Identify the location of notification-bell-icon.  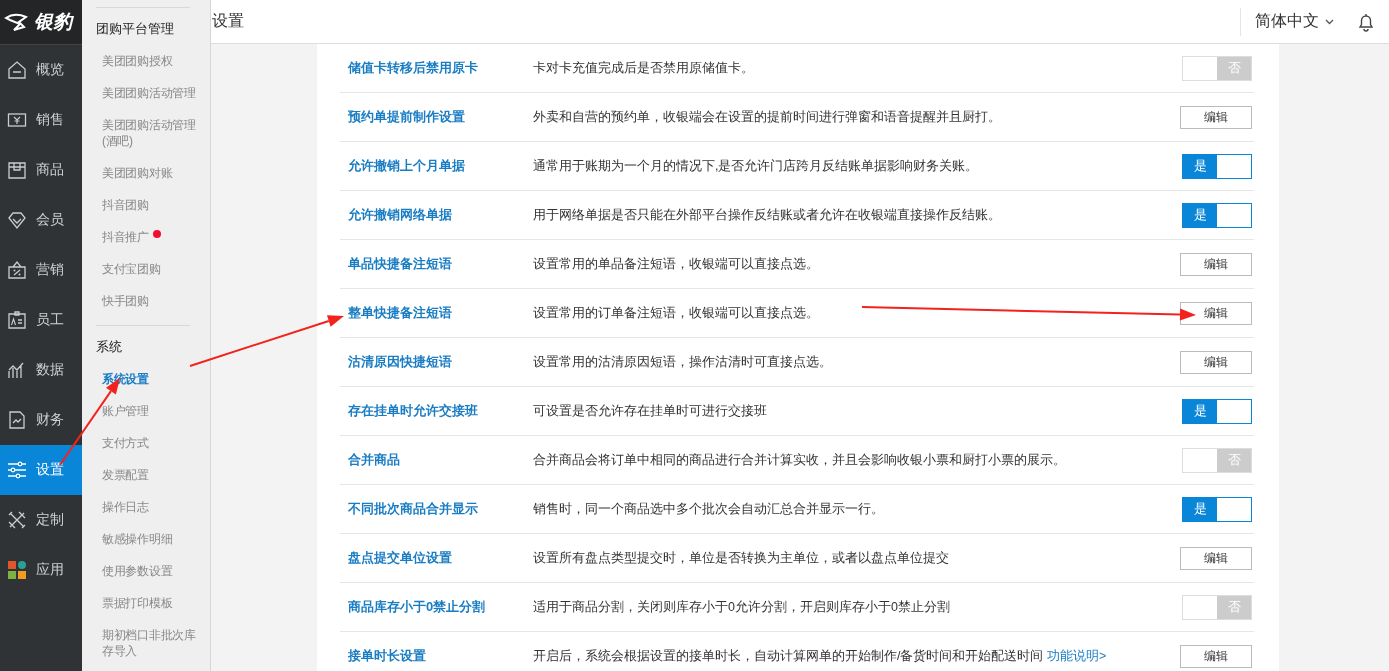
(1366, 21).